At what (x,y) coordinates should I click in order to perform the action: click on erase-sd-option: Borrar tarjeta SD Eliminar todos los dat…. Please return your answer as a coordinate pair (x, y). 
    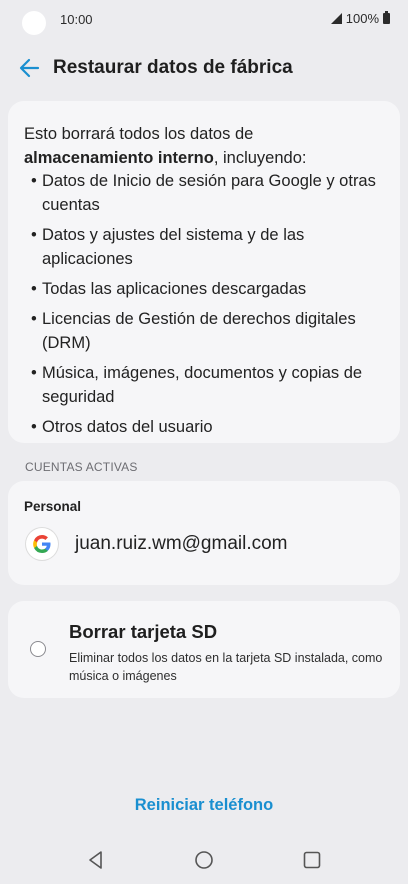
    Looking at the image, I should click on (204, 649).